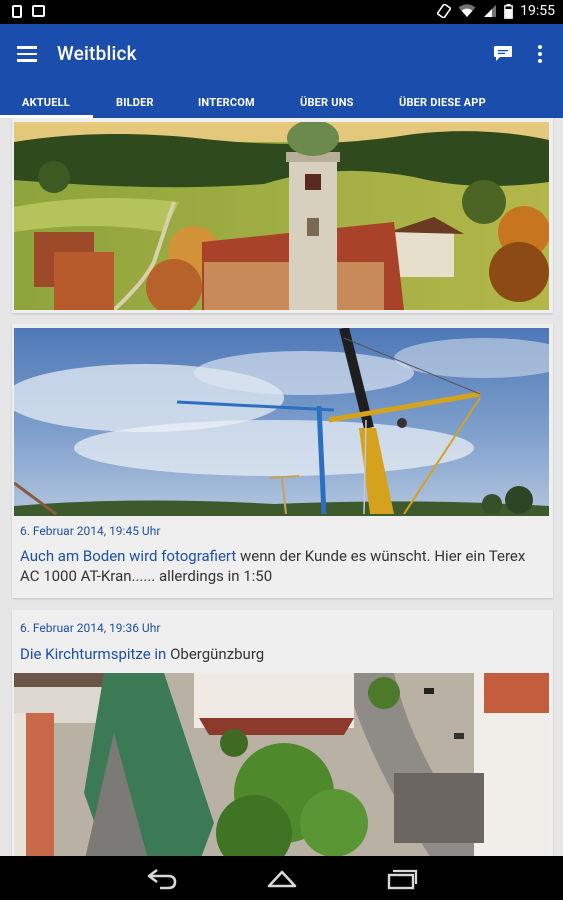 Image resolution: width=563 pixels, height=900 pixels. I want to click on rotate-icon, so click(444, 11).